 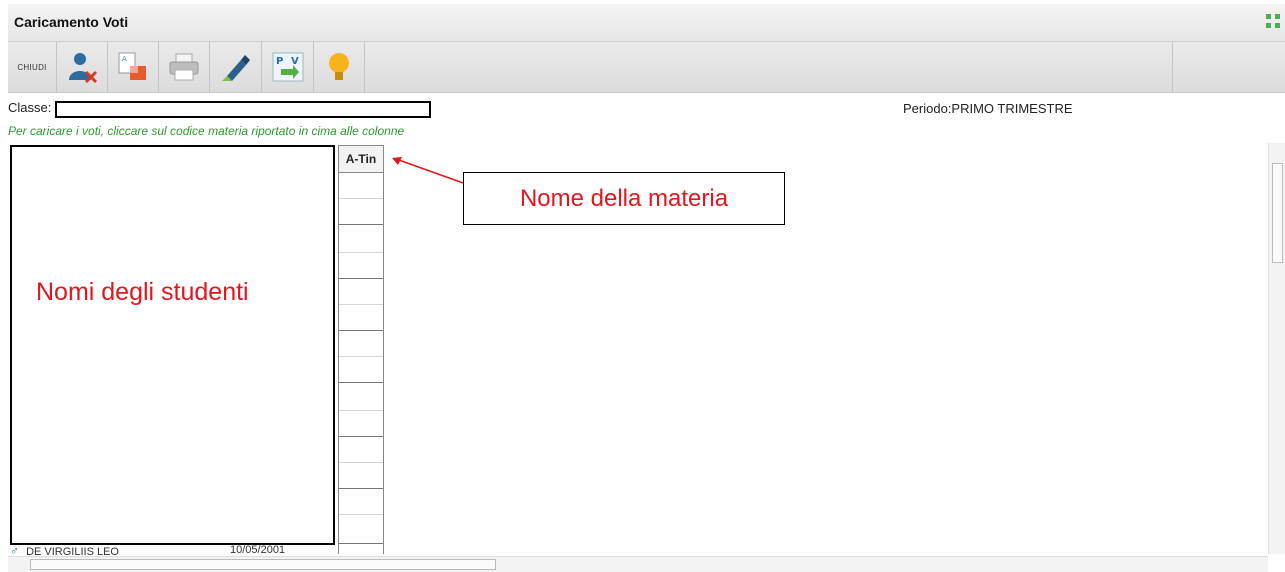 What do you see at coordinates (1228, 67) in the screenshot?
I see `toolbar-right-panel` at bounding box center [1228, 67].